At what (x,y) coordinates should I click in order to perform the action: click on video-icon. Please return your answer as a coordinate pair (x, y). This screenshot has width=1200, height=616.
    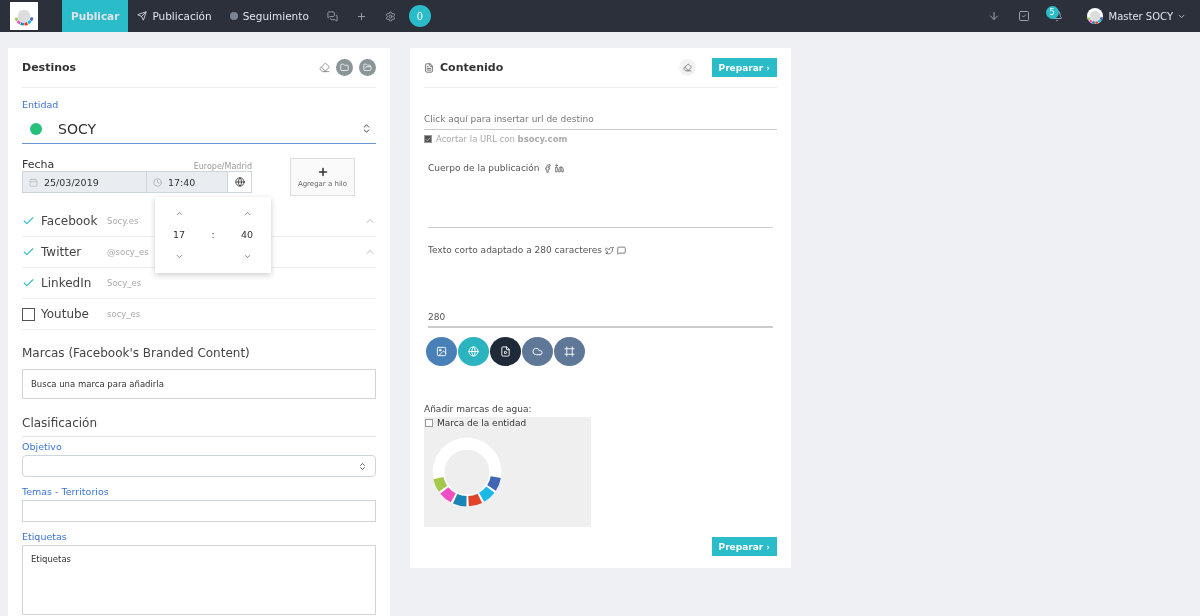
    Looking at the image, I should click on (505, 351).